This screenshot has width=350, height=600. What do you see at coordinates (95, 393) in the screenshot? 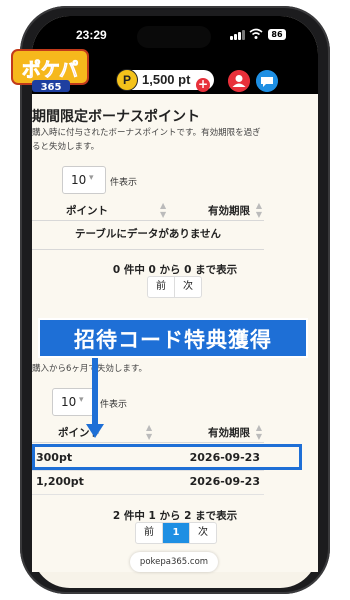
I see `annotation-arrow` at bounding box center [95, 393].